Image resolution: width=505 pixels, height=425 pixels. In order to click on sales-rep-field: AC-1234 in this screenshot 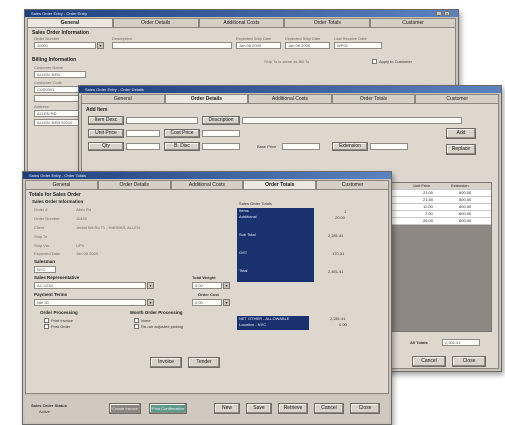, I will do `click(90, 285)`.